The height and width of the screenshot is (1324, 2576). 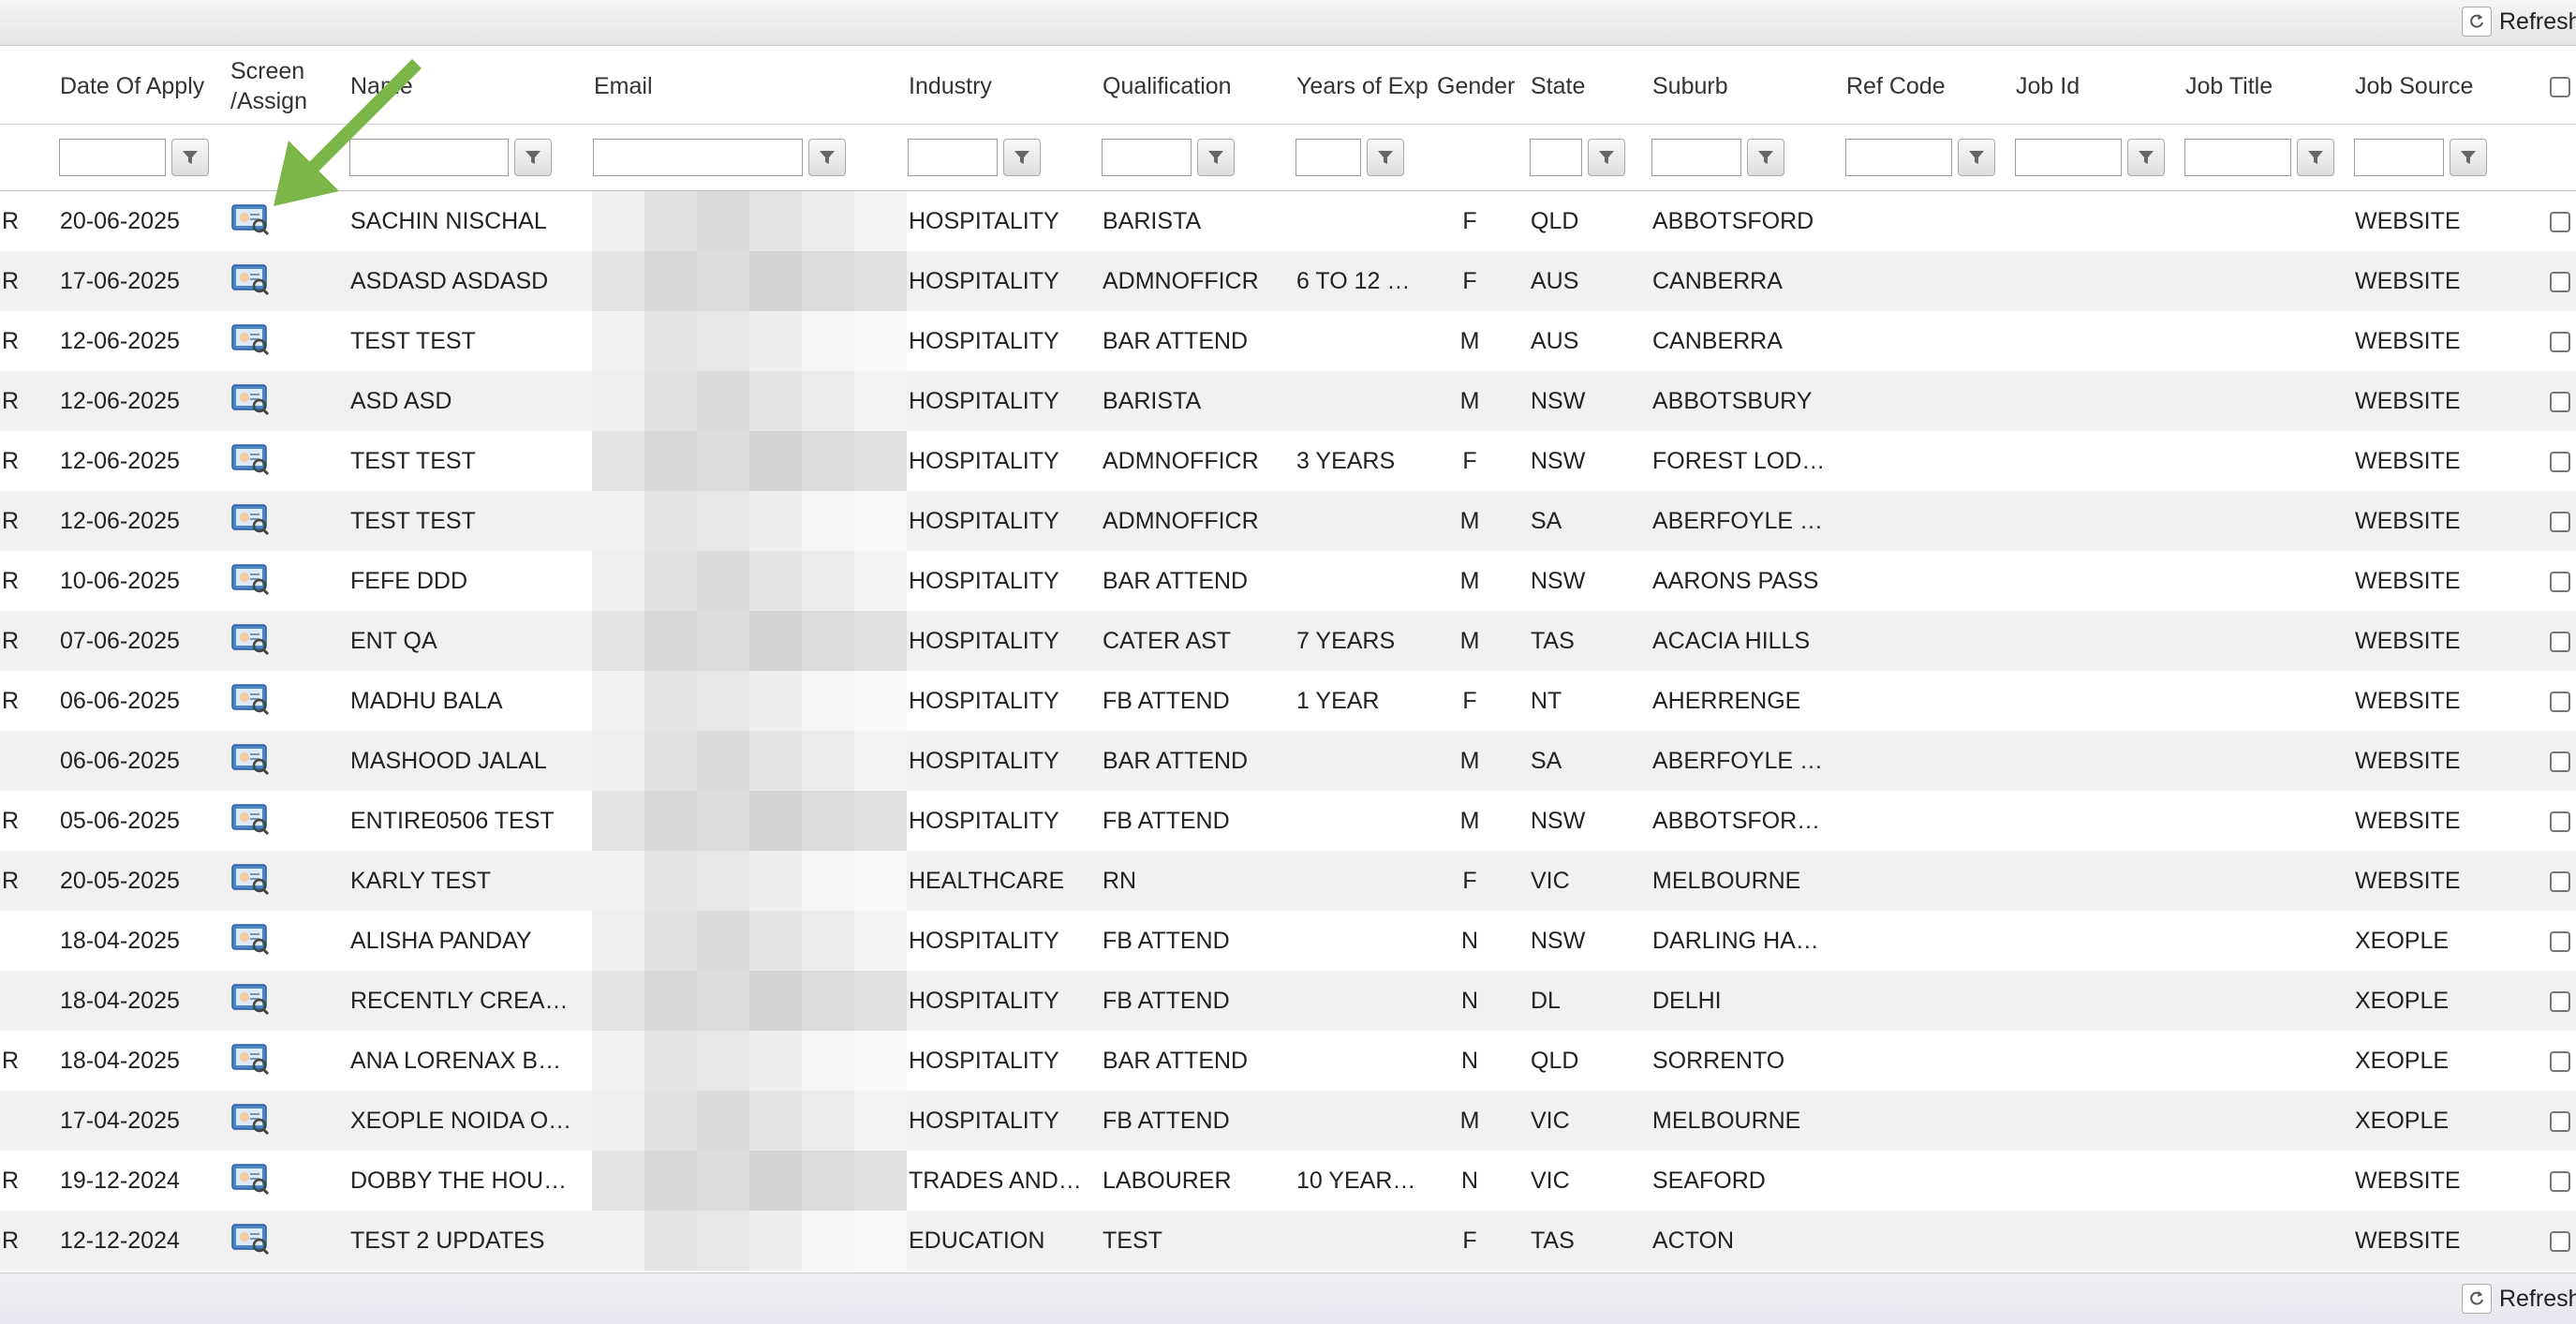 I want to click on column-header-qualification: Qualification, so click(x=1198, y=87).